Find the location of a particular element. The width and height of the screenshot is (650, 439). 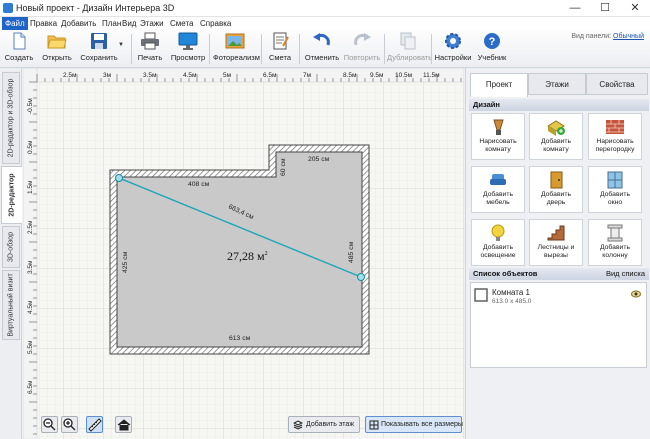

add-column-button: Добавить колонну is located at coordinates (615, 242).